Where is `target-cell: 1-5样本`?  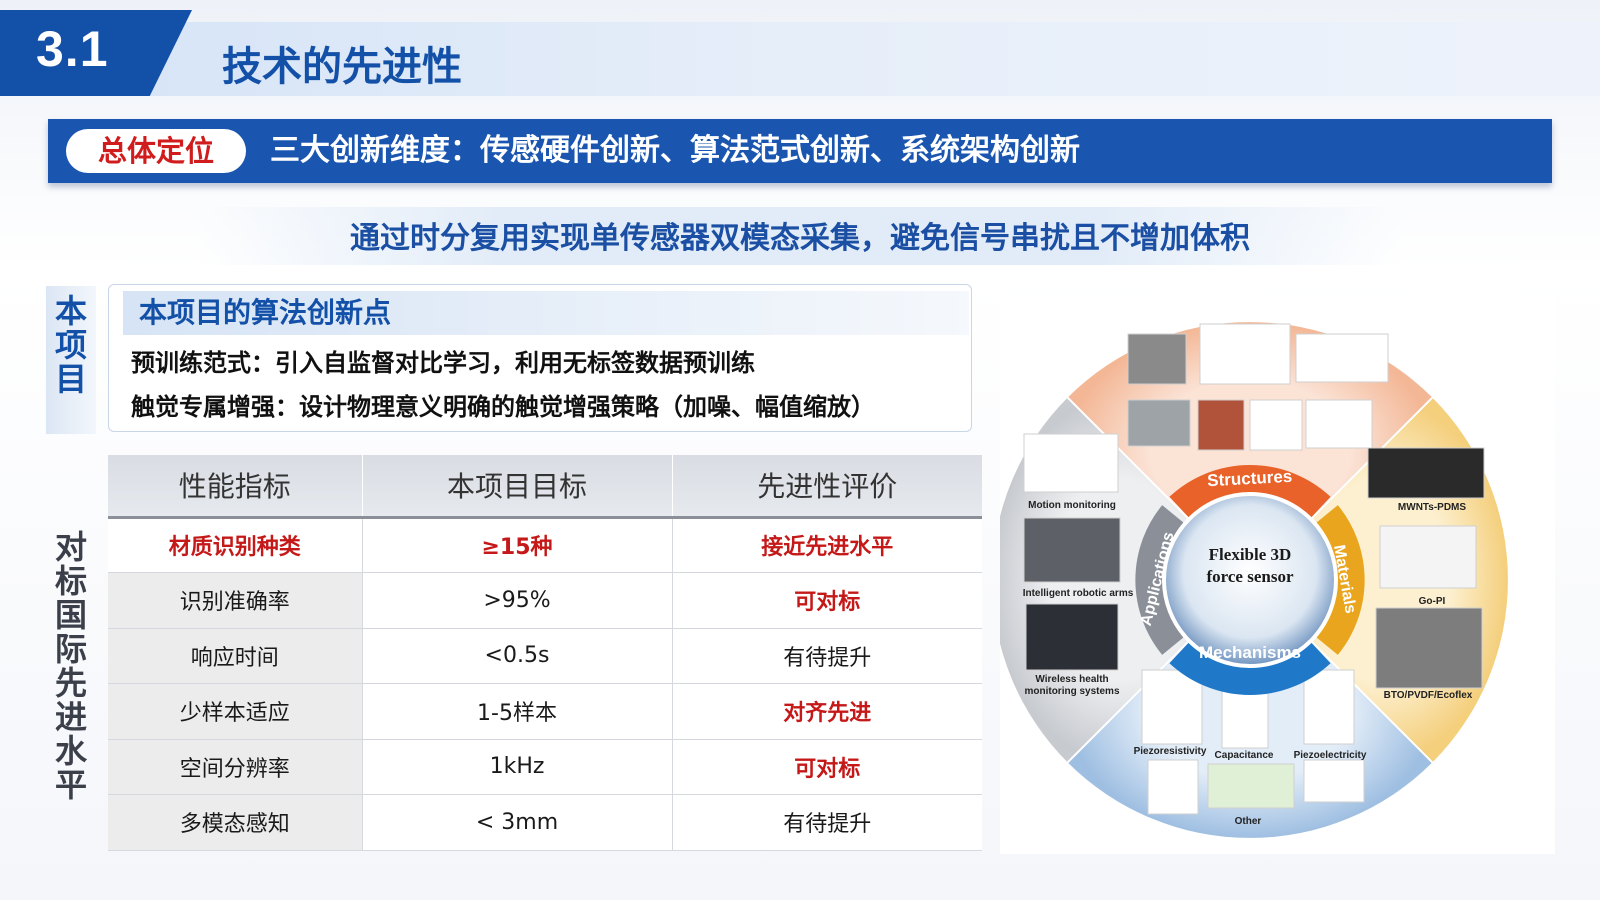 target-cell: 1-5样本 is located at coordinates (517, 711).